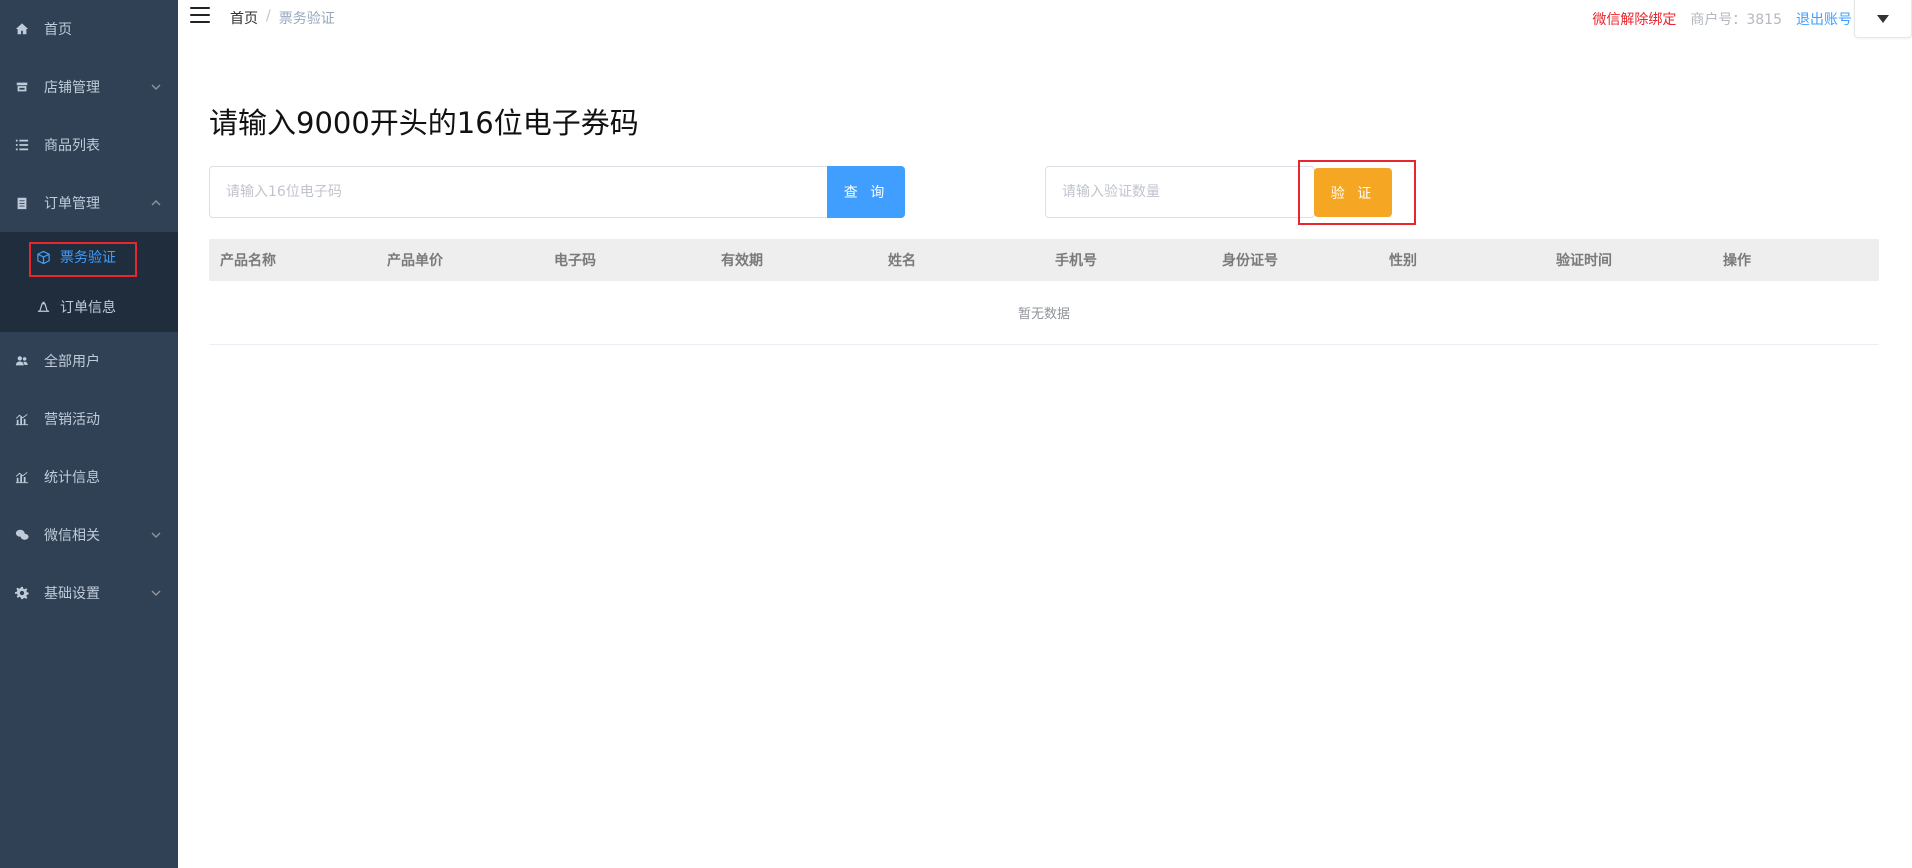 The height and width of the screenshot is (868, 1912). I want to click on sidebar-item-settings: 基础设置, so click(89, 593).